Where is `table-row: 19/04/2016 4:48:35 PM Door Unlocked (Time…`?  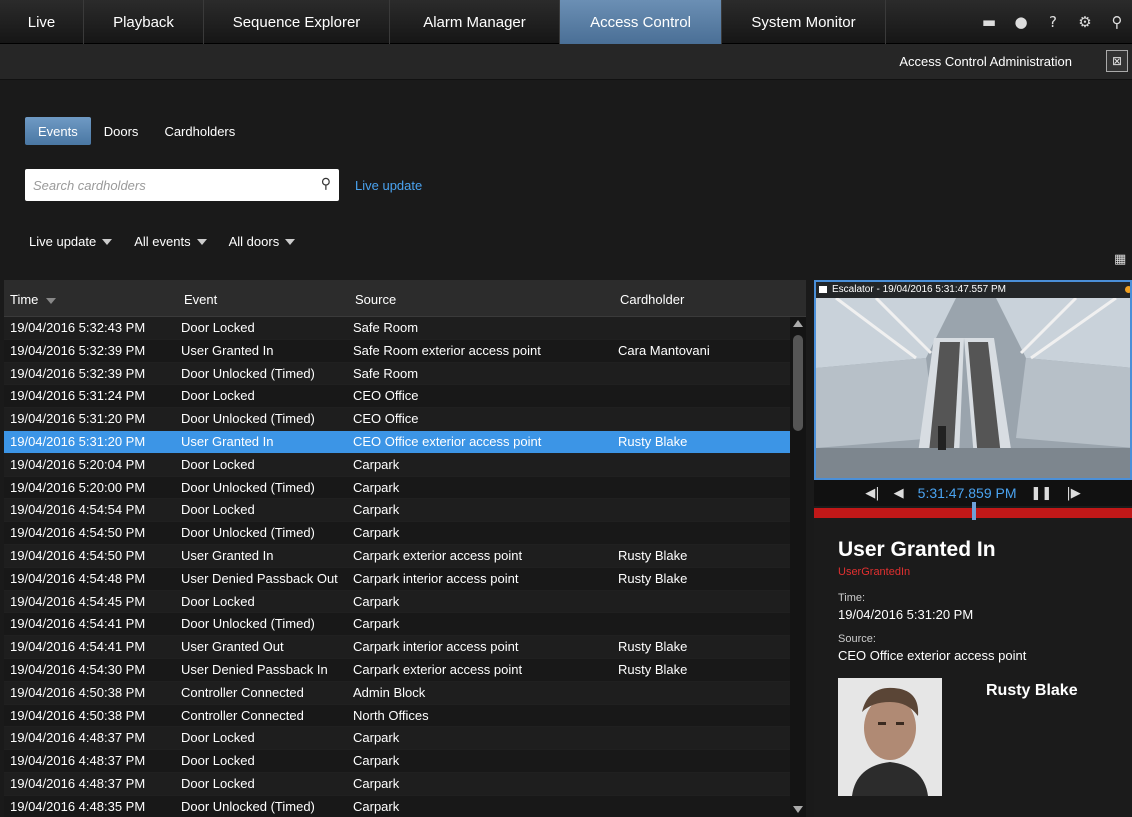
table-row: 19/04/2016 4:48:35 PM Door Unlocked (Time… is located at coordinates (397, 806).